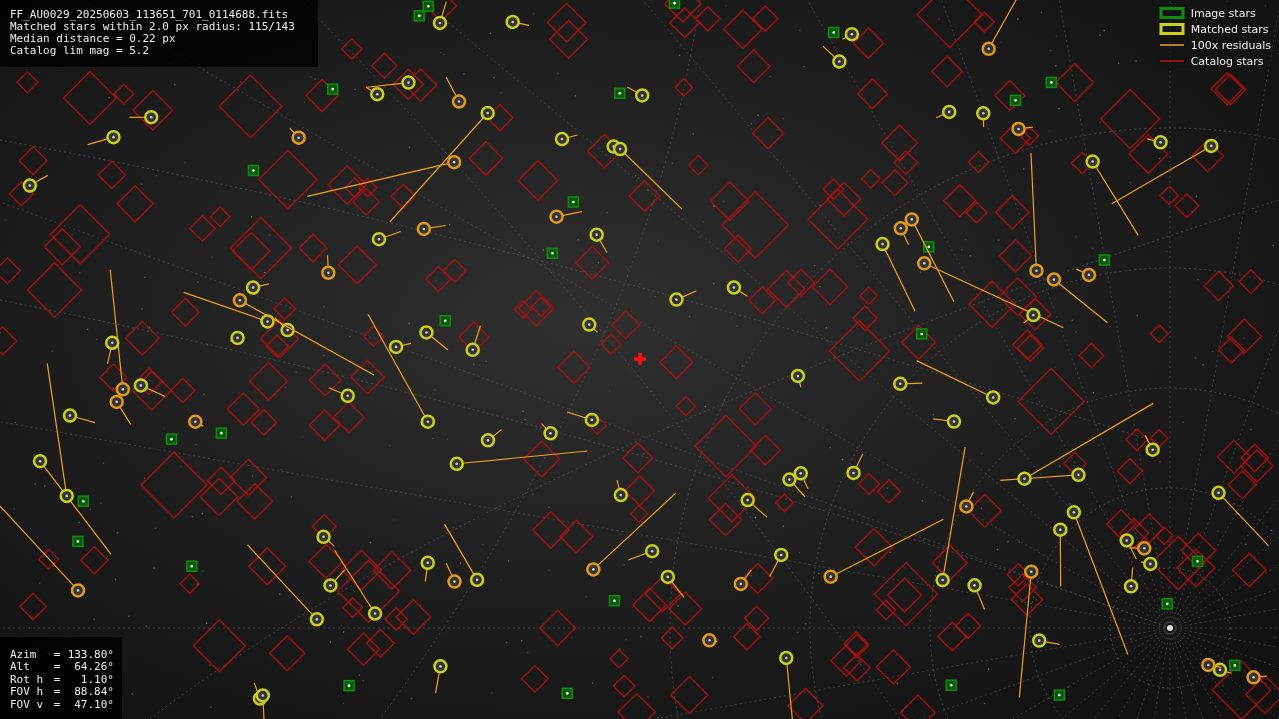 The width and height of the screenshot is (1279, 719). I want to click on info-text: FF_AU0029_20250603_113651_701_0114688.fits, so click(149, 15).